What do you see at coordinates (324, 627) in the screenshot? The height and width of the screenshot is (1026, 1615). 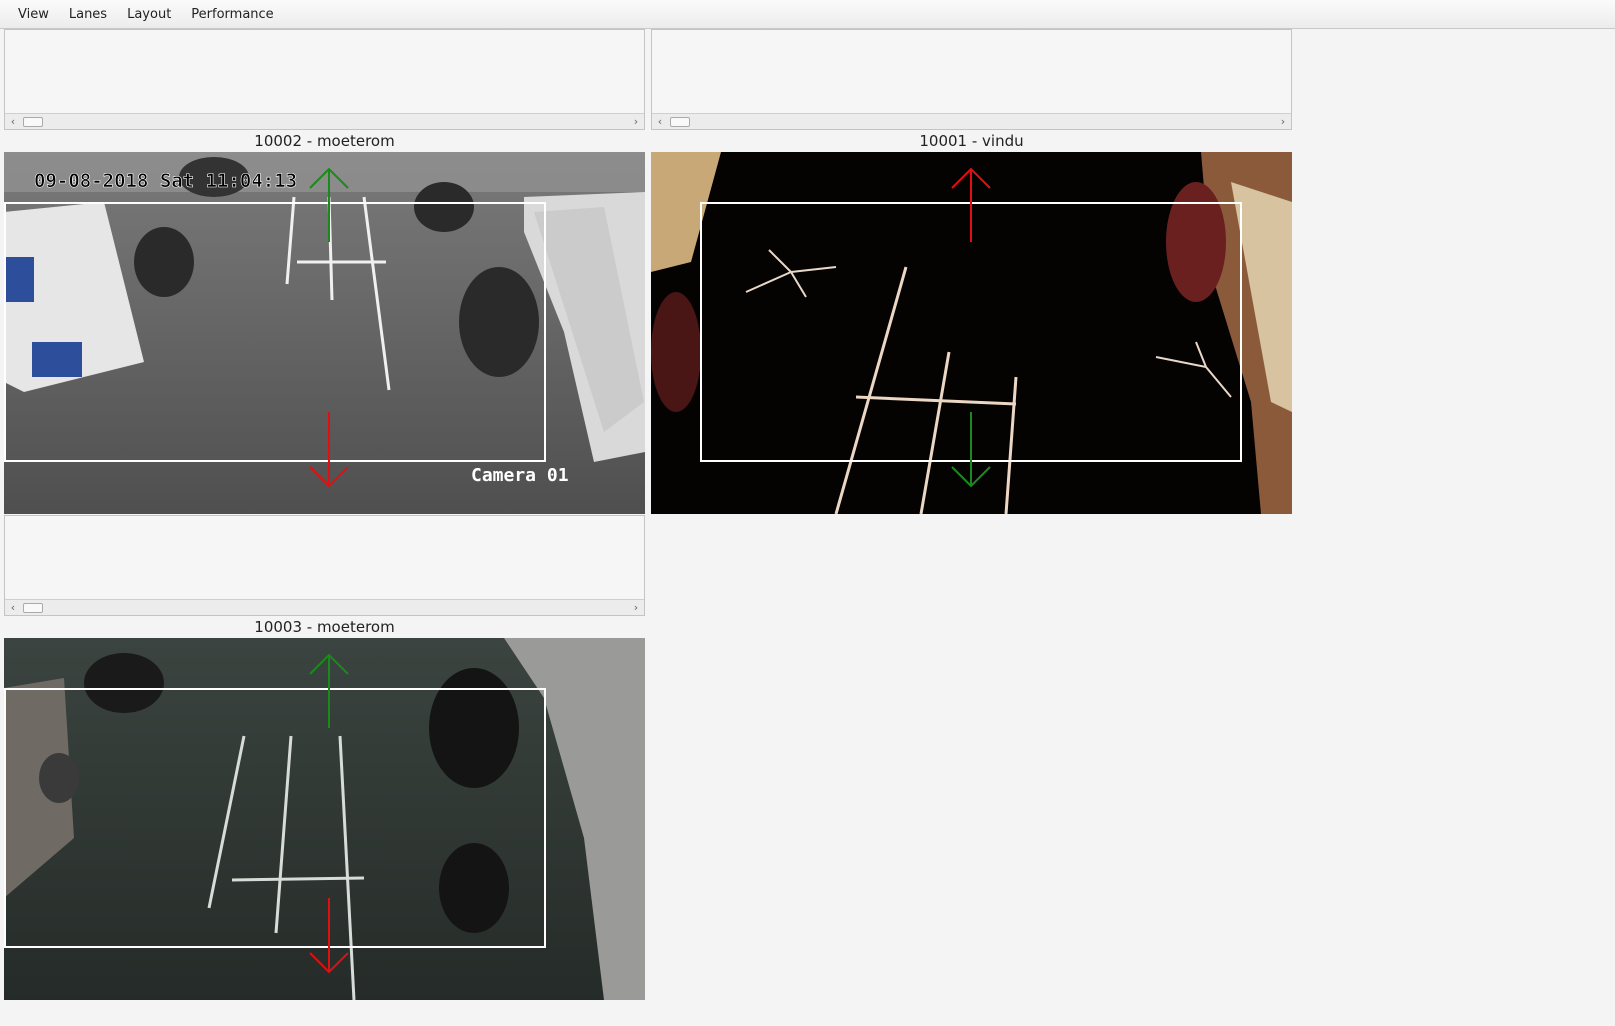 I see `camera-title: 10003 - moeterom` at bounding box center [324, 627].